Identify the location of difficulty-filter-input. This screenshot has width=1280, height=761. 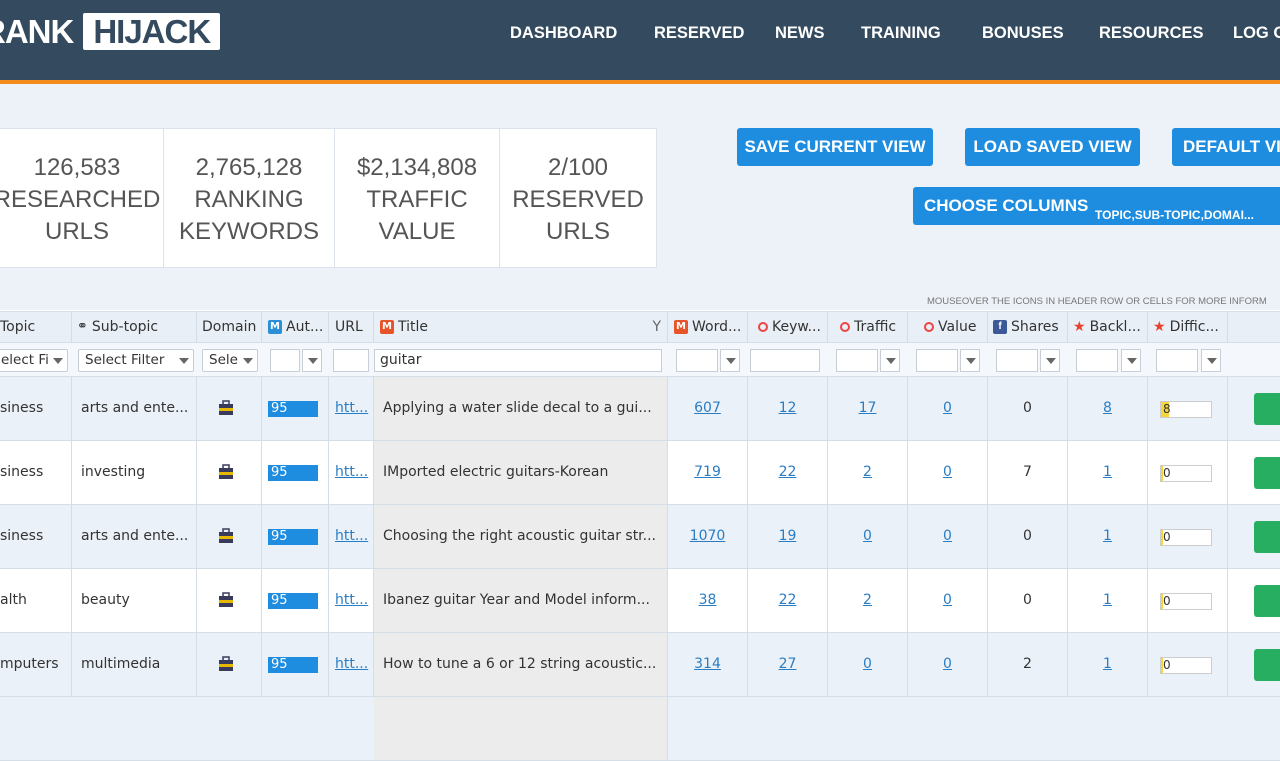
(1177, 360).